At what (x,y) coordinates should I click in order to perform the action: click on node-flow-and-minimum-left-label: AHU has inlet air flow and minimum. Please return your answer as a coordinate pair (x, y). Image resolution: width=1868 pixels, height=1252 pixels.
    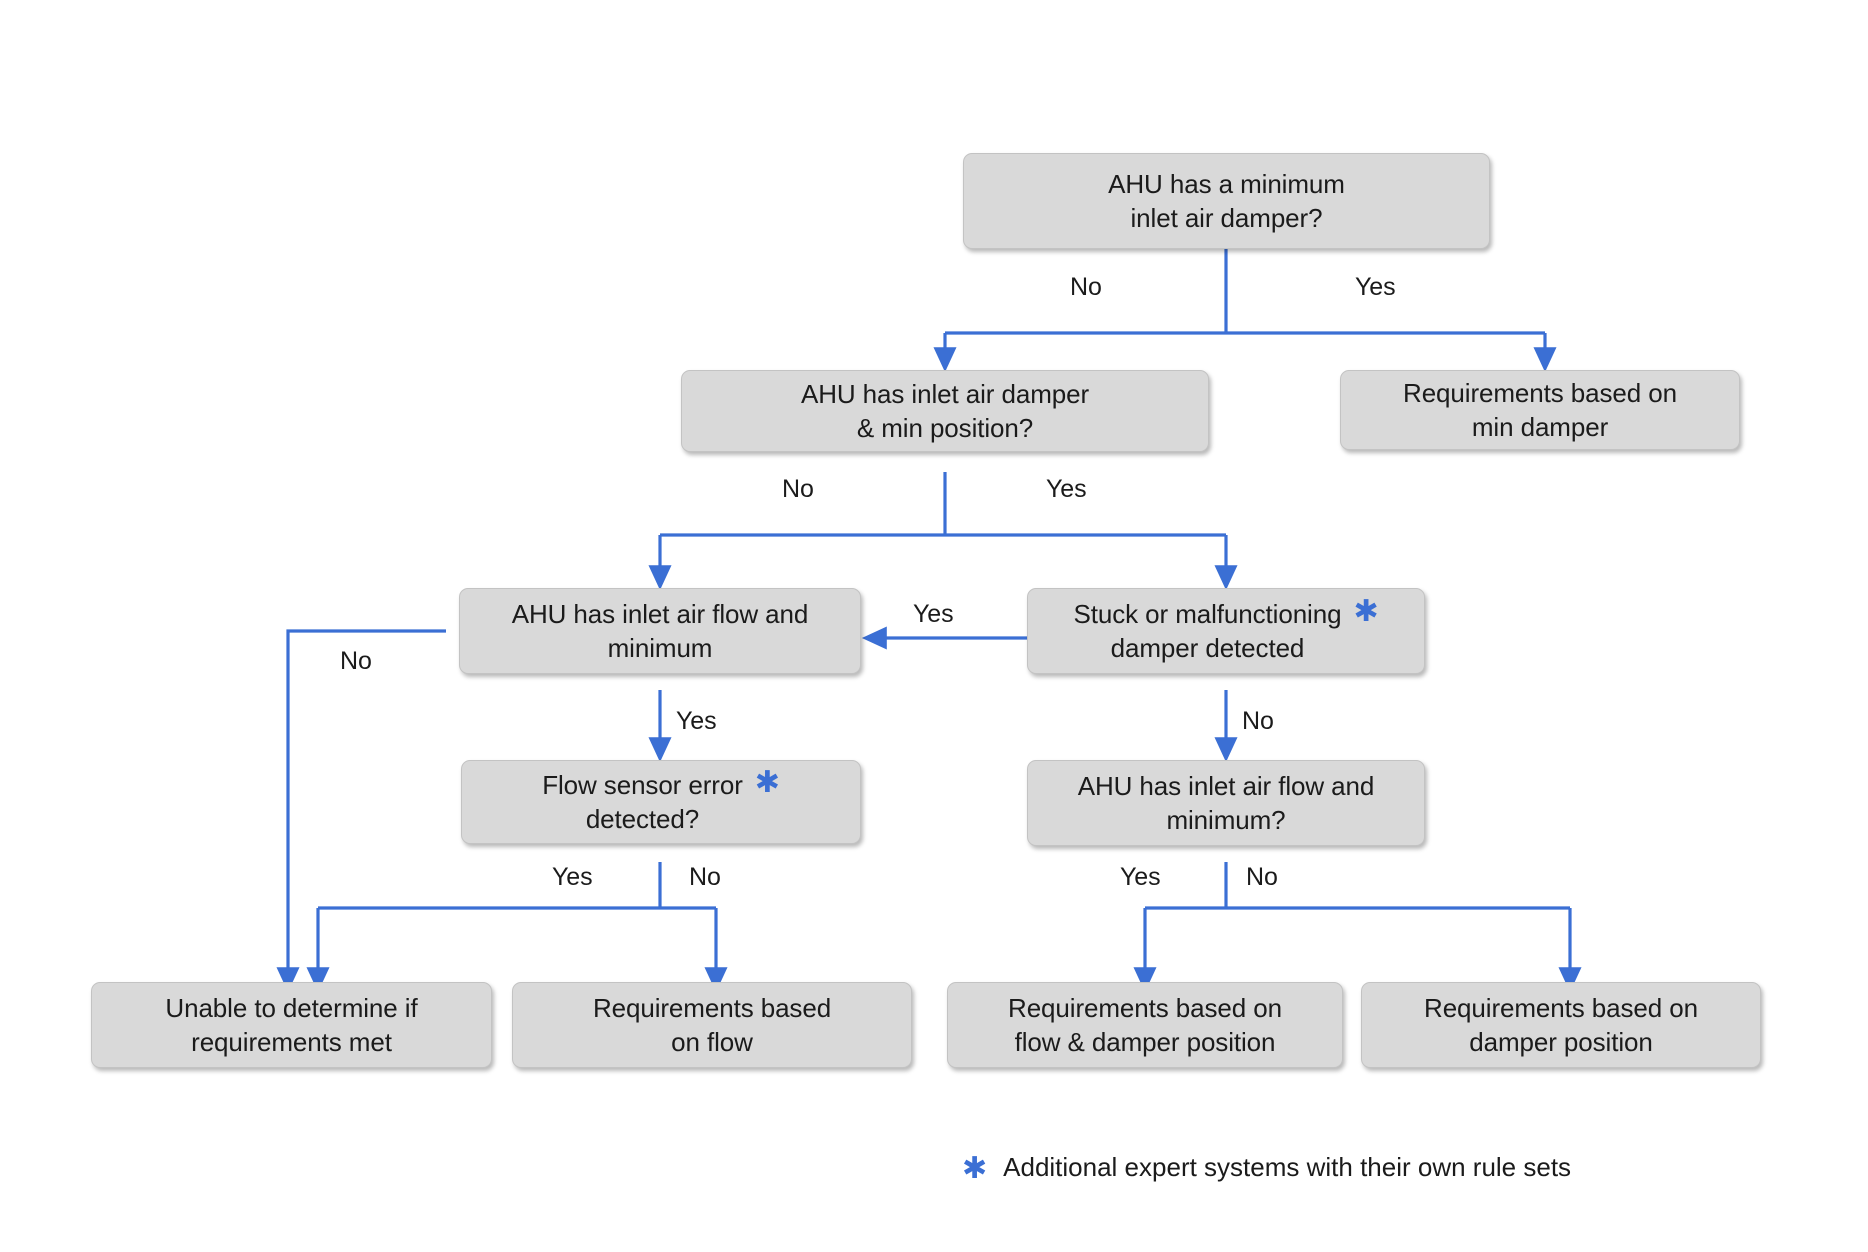
    Looking at the image, I should click on (660, 630).